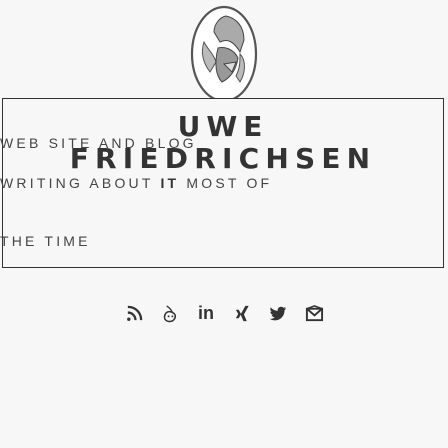  Describe the element at coordinates (98, 143) in the screenshot. I see `tagline-line1: WEB SITE AND BLOG` at that location.